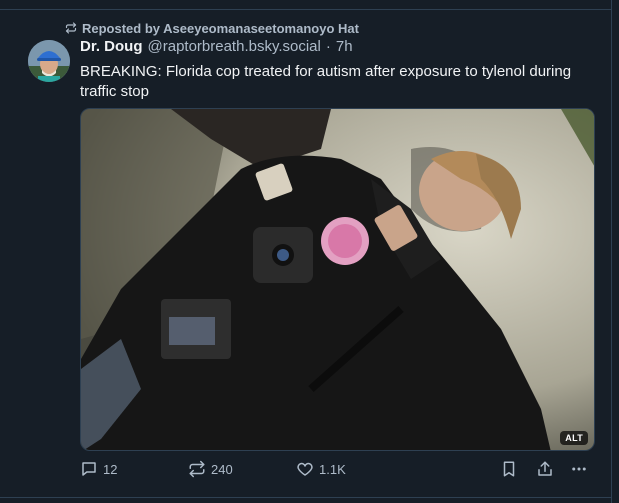  Describe the element at coordinates (210, 469) in the screenshot. I see `repost-button: 240` at that location.